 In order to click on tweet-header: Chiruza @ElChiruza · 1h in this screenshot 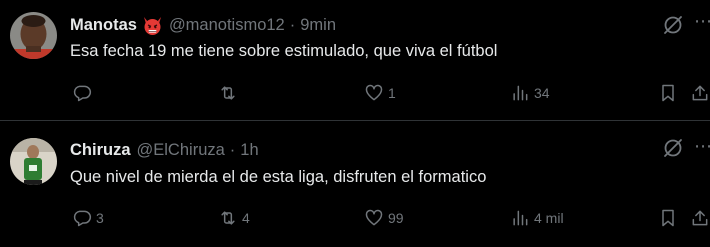, I will do `click(164, 150)`.